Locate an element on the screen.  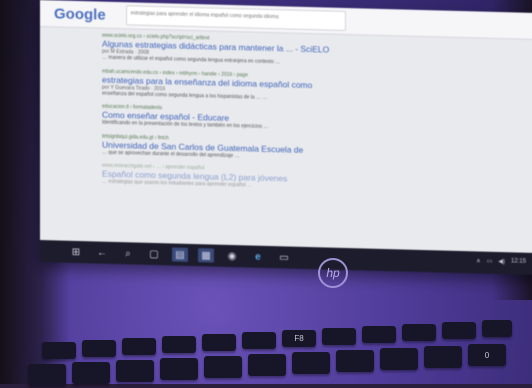
clock-text: 12:15 is located at coordinates (518, 261).